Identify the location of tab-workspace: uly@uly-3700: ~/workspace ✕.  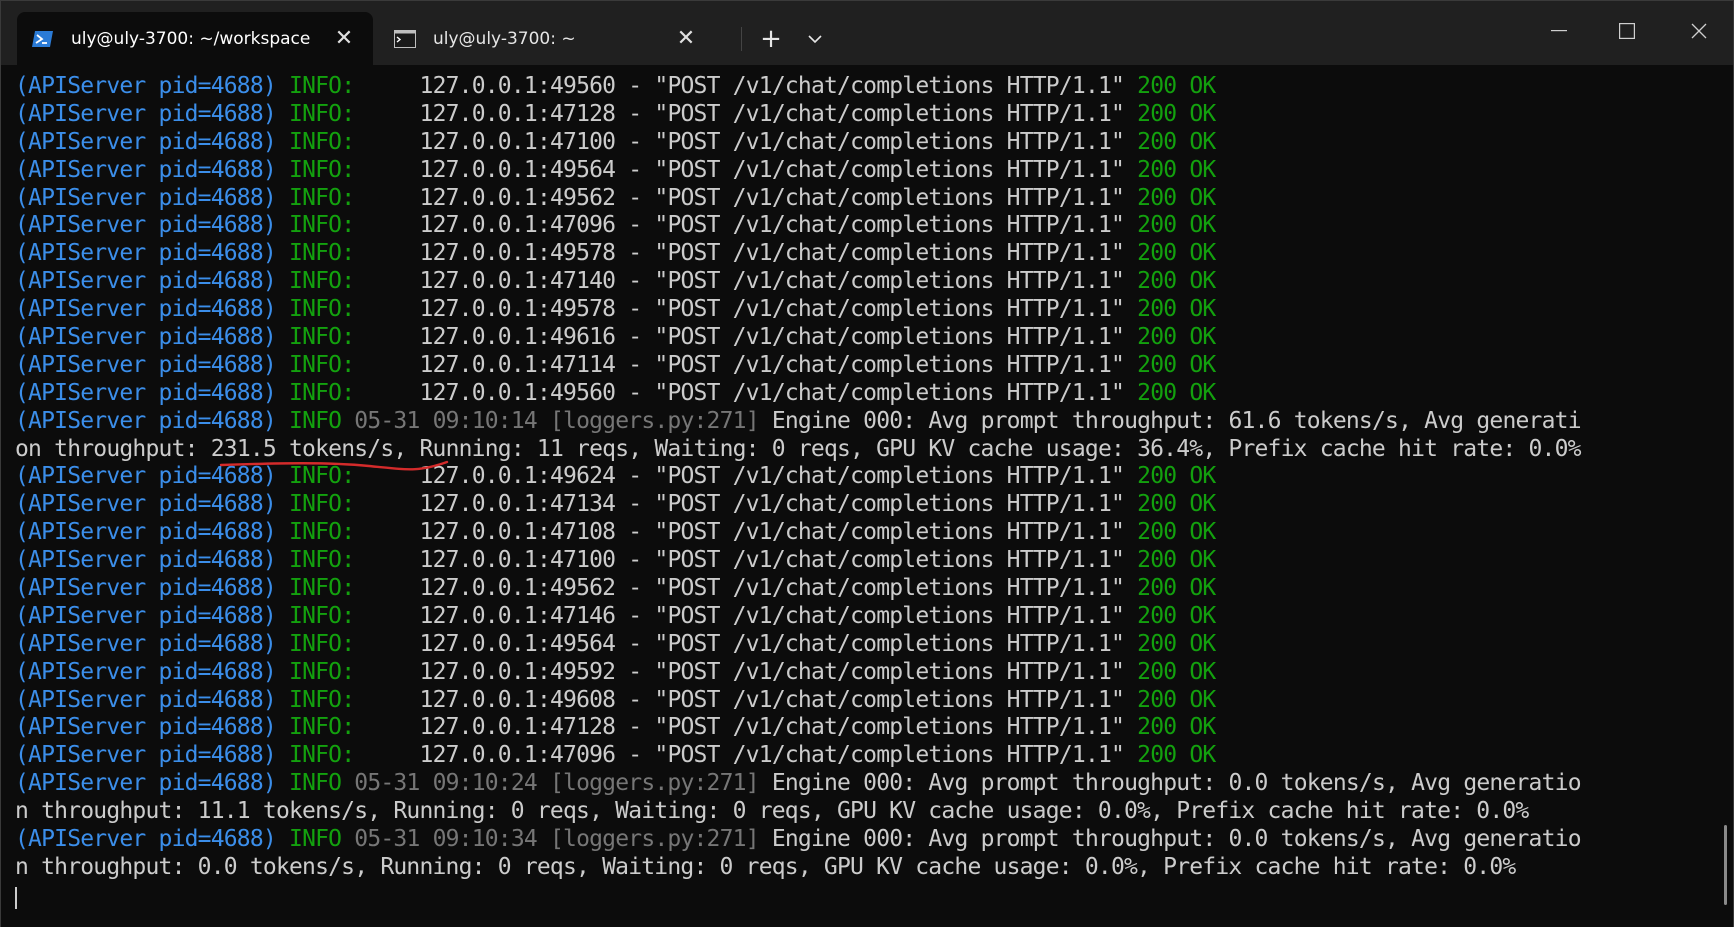
(195, 38).